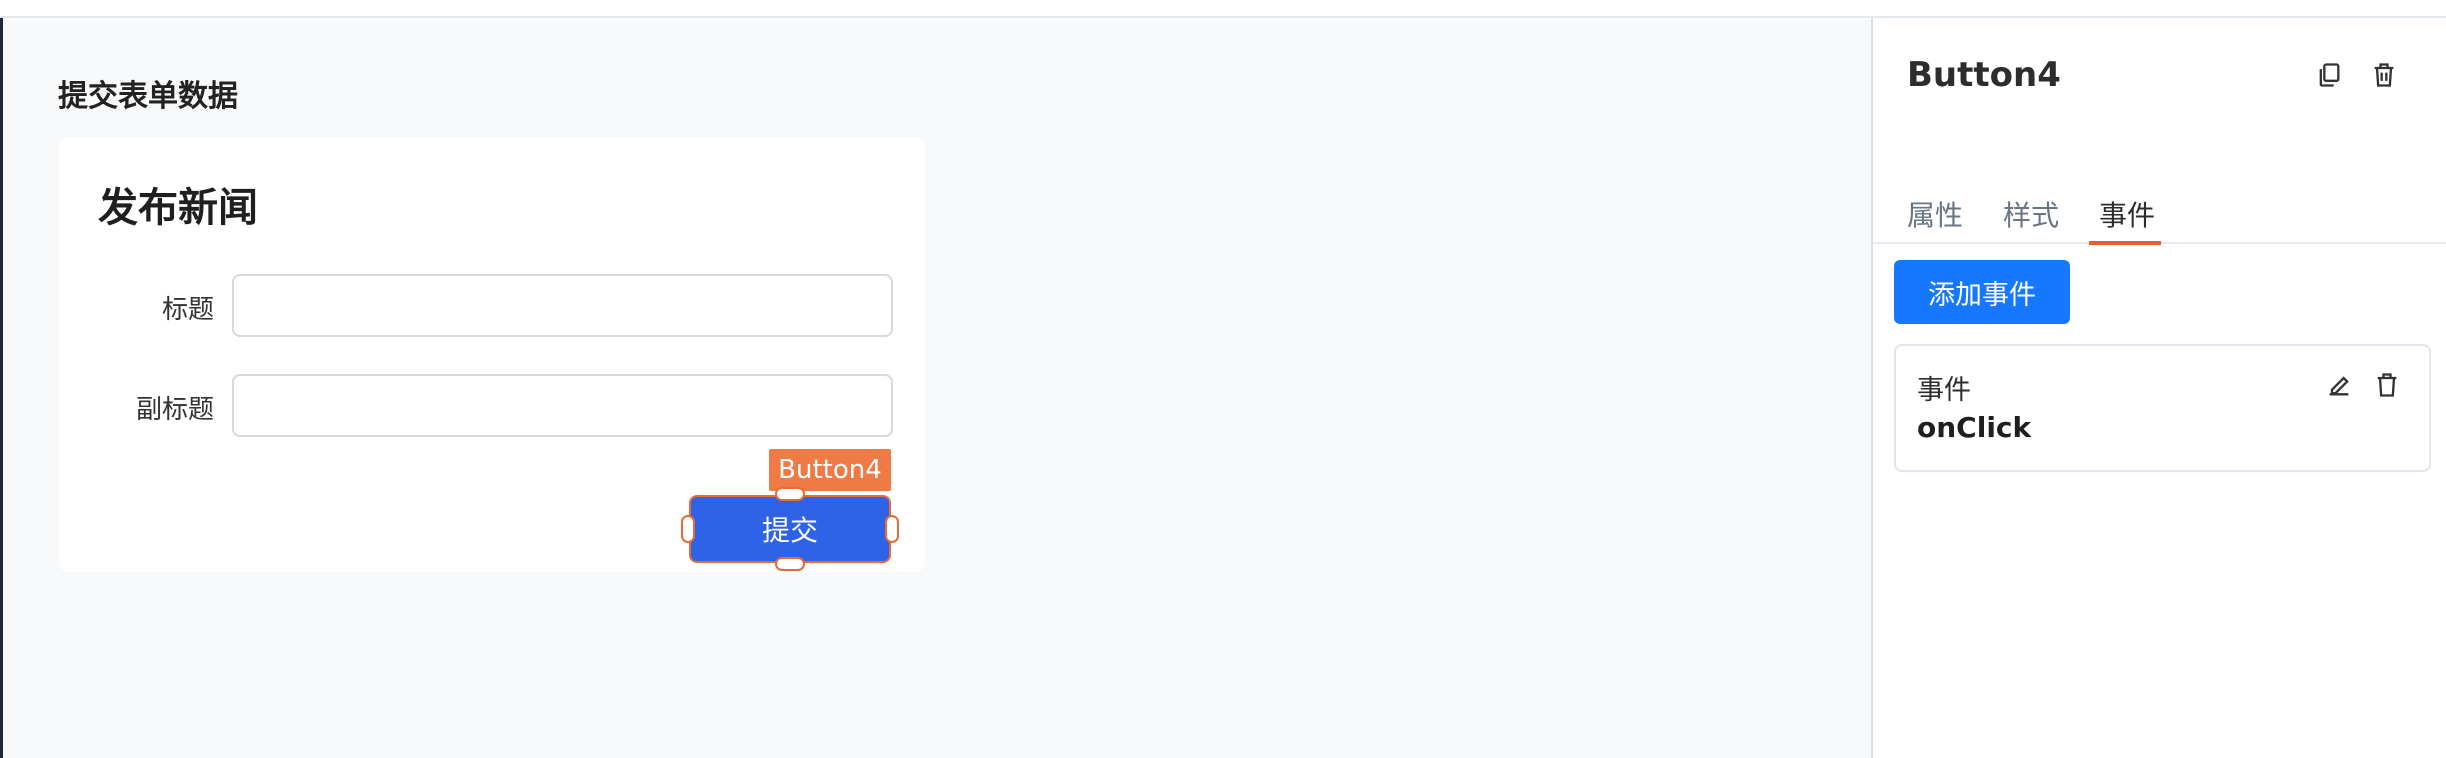 The height and width of the screenshot is (758, 2446). Describe the element at coordinates (2329, 75) in the screenshot. I see `copy-icon` at that location.